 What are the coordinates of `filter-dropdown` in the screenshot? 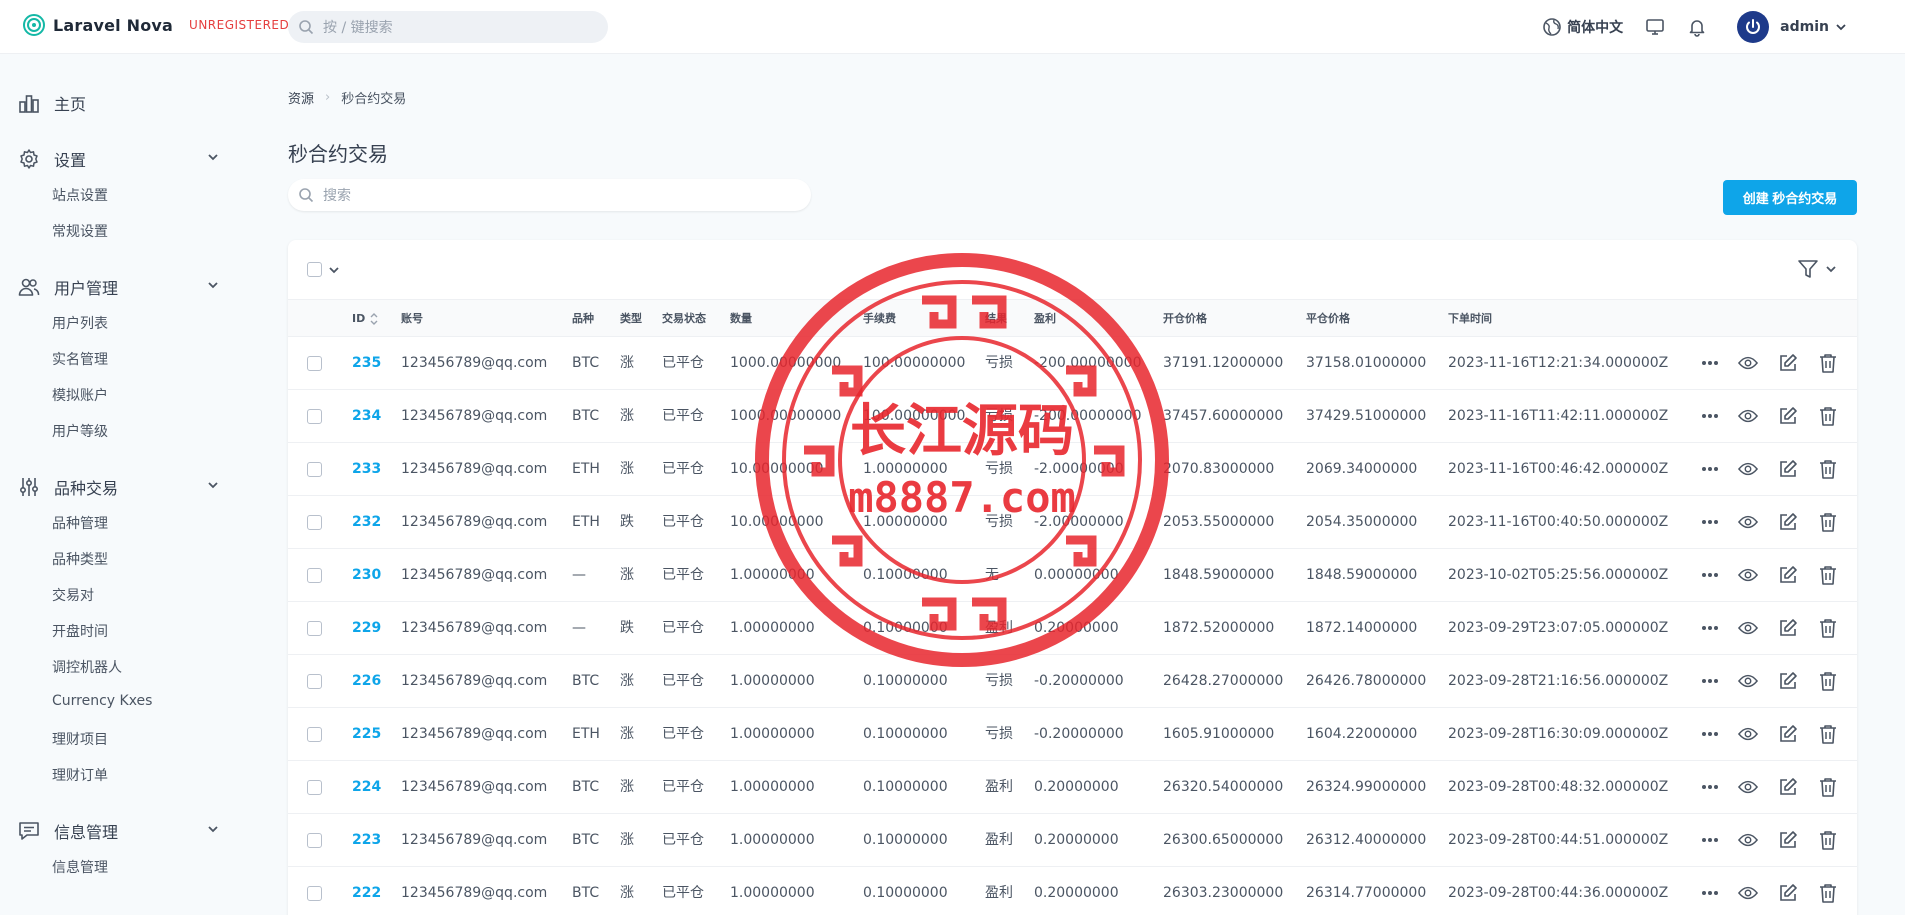 It's located at (1814, 269).